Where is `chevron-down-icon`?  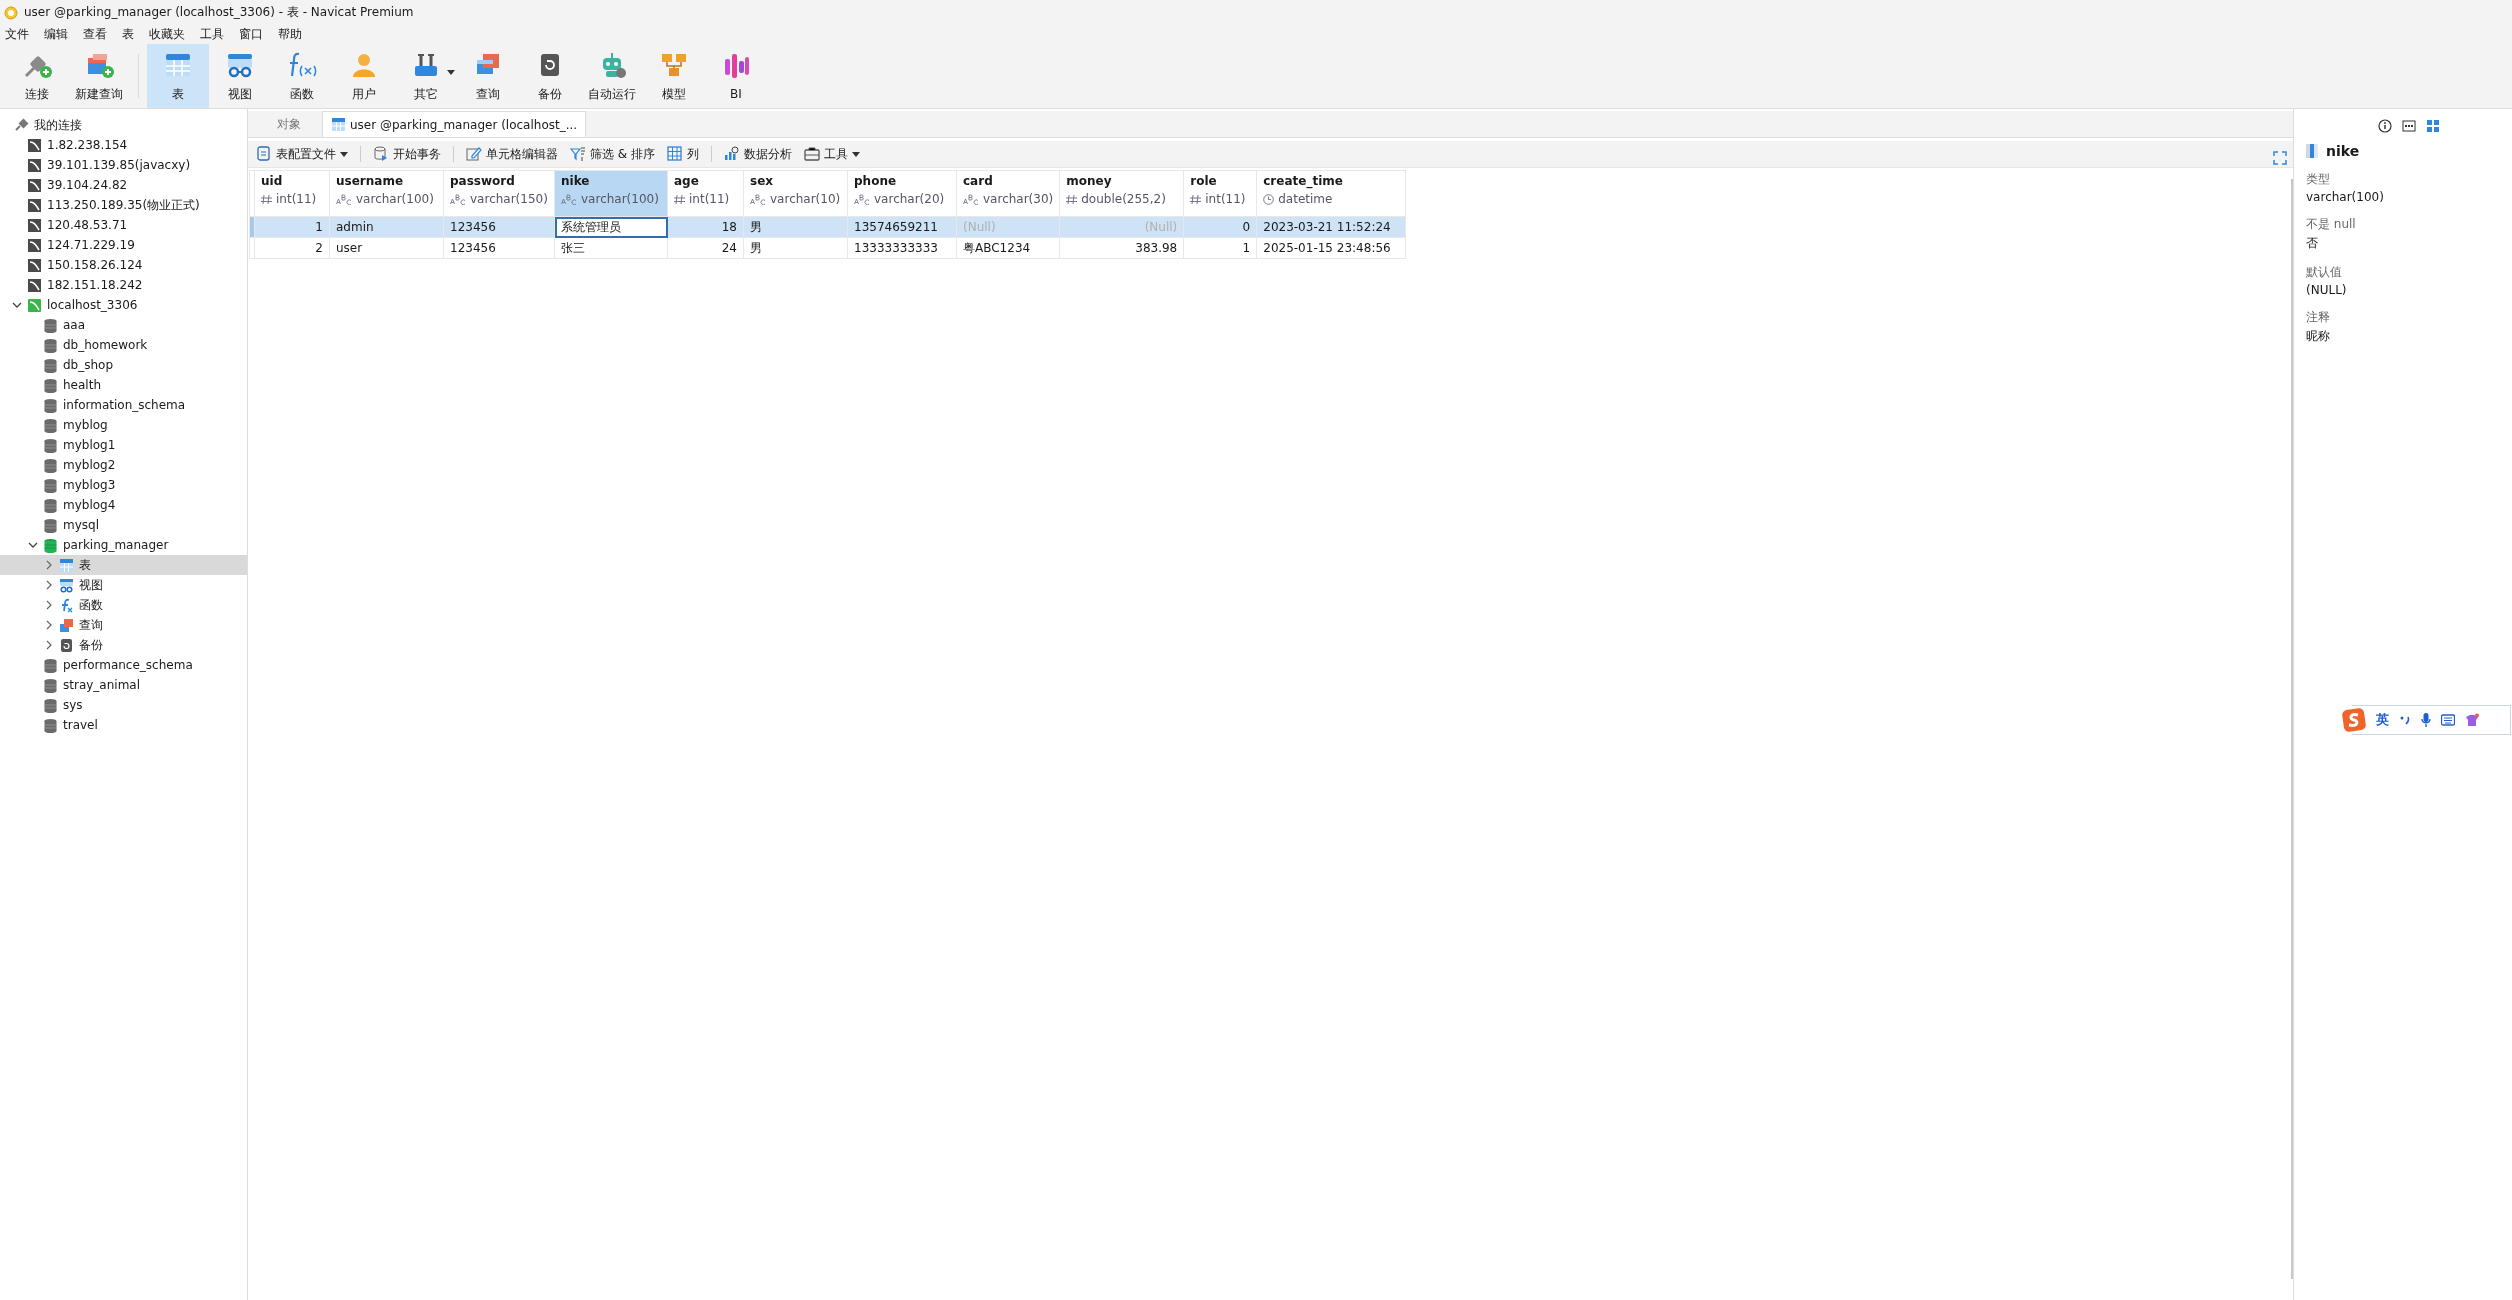
chevron-down-icon is located at coordinates (17, 305).